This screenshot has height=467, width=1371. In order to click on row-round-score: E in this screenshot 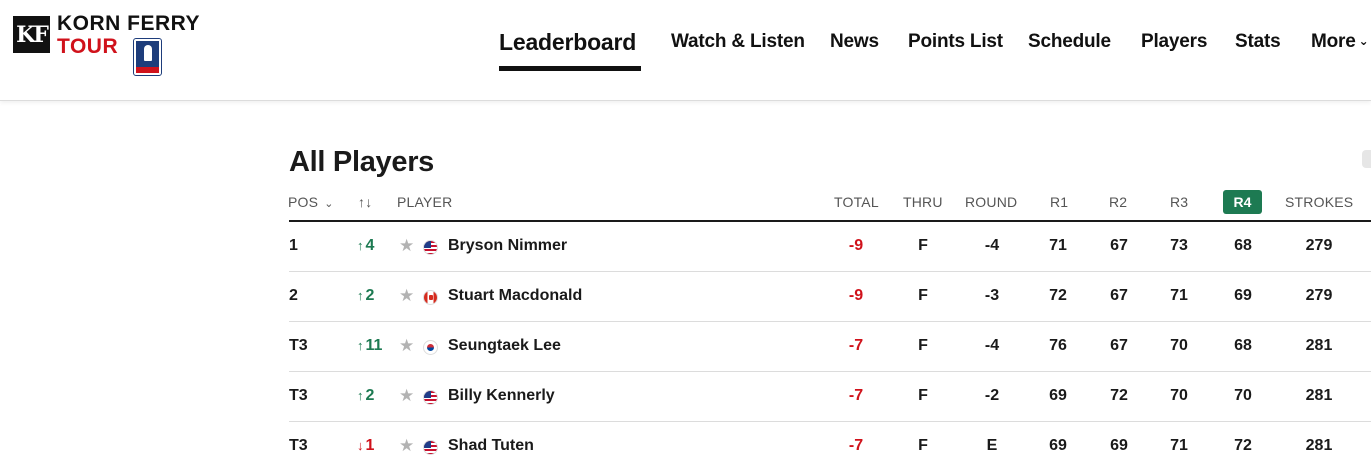, I will do `click(992, 445)`.